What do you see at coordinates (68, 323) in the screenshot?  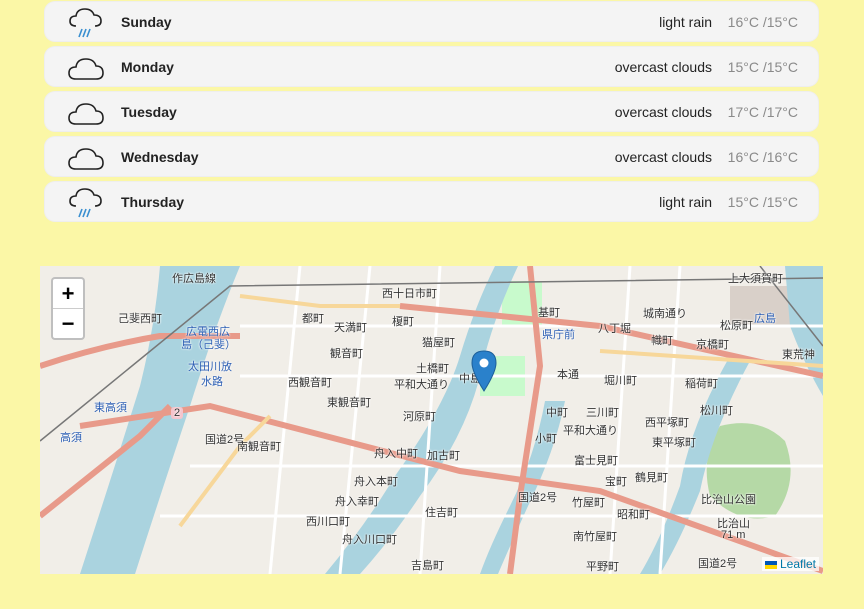 I see `zoom-out-button: −` at bounding box center [68, 323].